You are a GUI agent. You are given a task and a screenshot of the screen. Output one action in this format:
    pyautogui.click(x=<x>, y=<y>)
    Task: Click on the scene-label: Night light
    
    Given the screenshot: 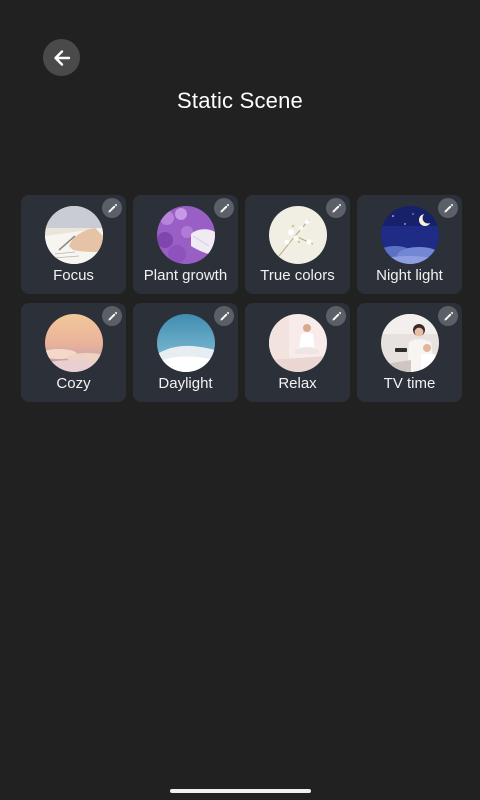 What is the action you would take?
    pyautogui.click(x=409, y=275)
    